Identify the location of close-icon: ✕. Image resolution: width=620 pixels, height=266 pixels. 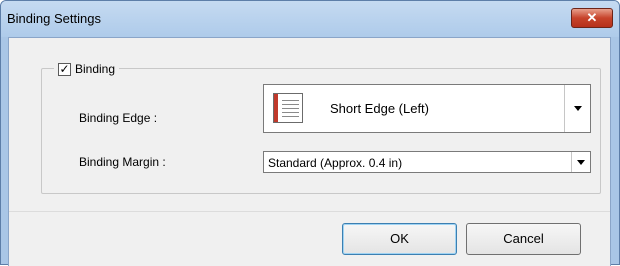
(592, 17).